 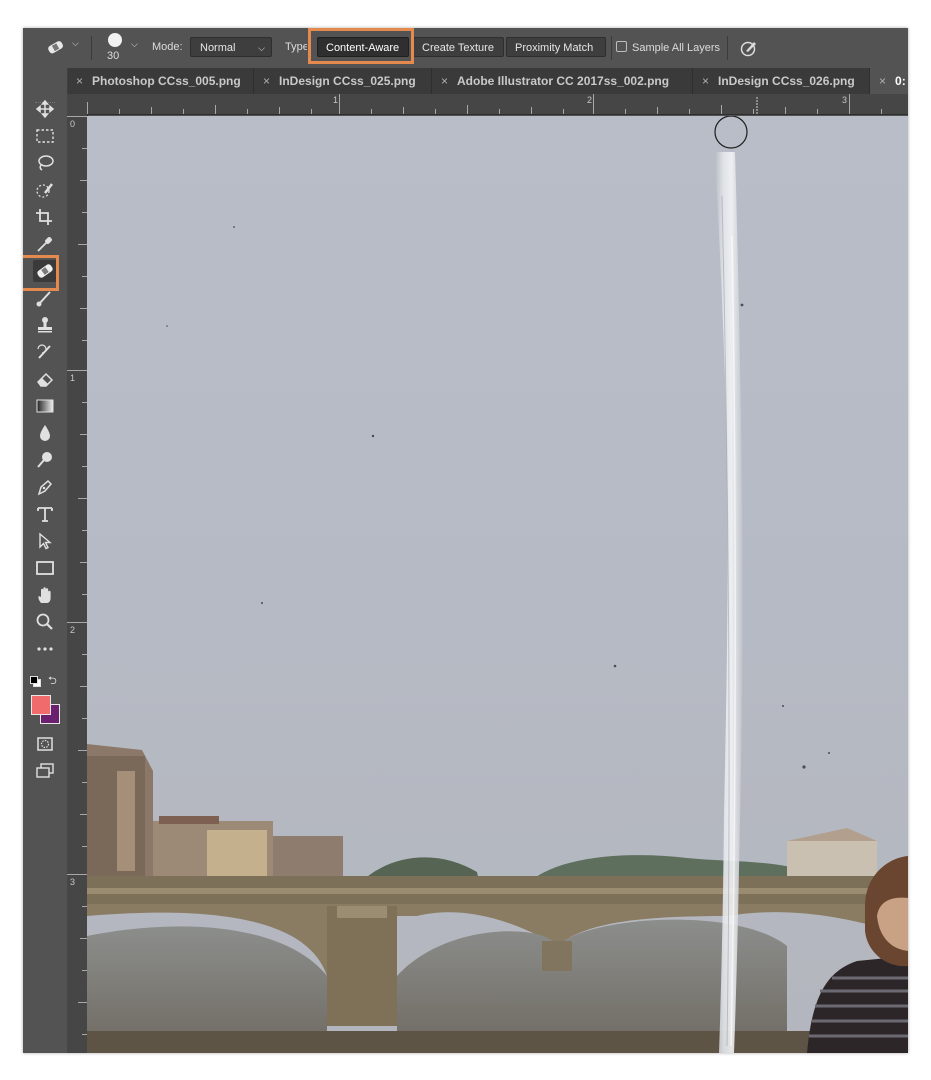 I want to click on tab-label: Photoshop CCss_005.png, so click(x=166, y=81).